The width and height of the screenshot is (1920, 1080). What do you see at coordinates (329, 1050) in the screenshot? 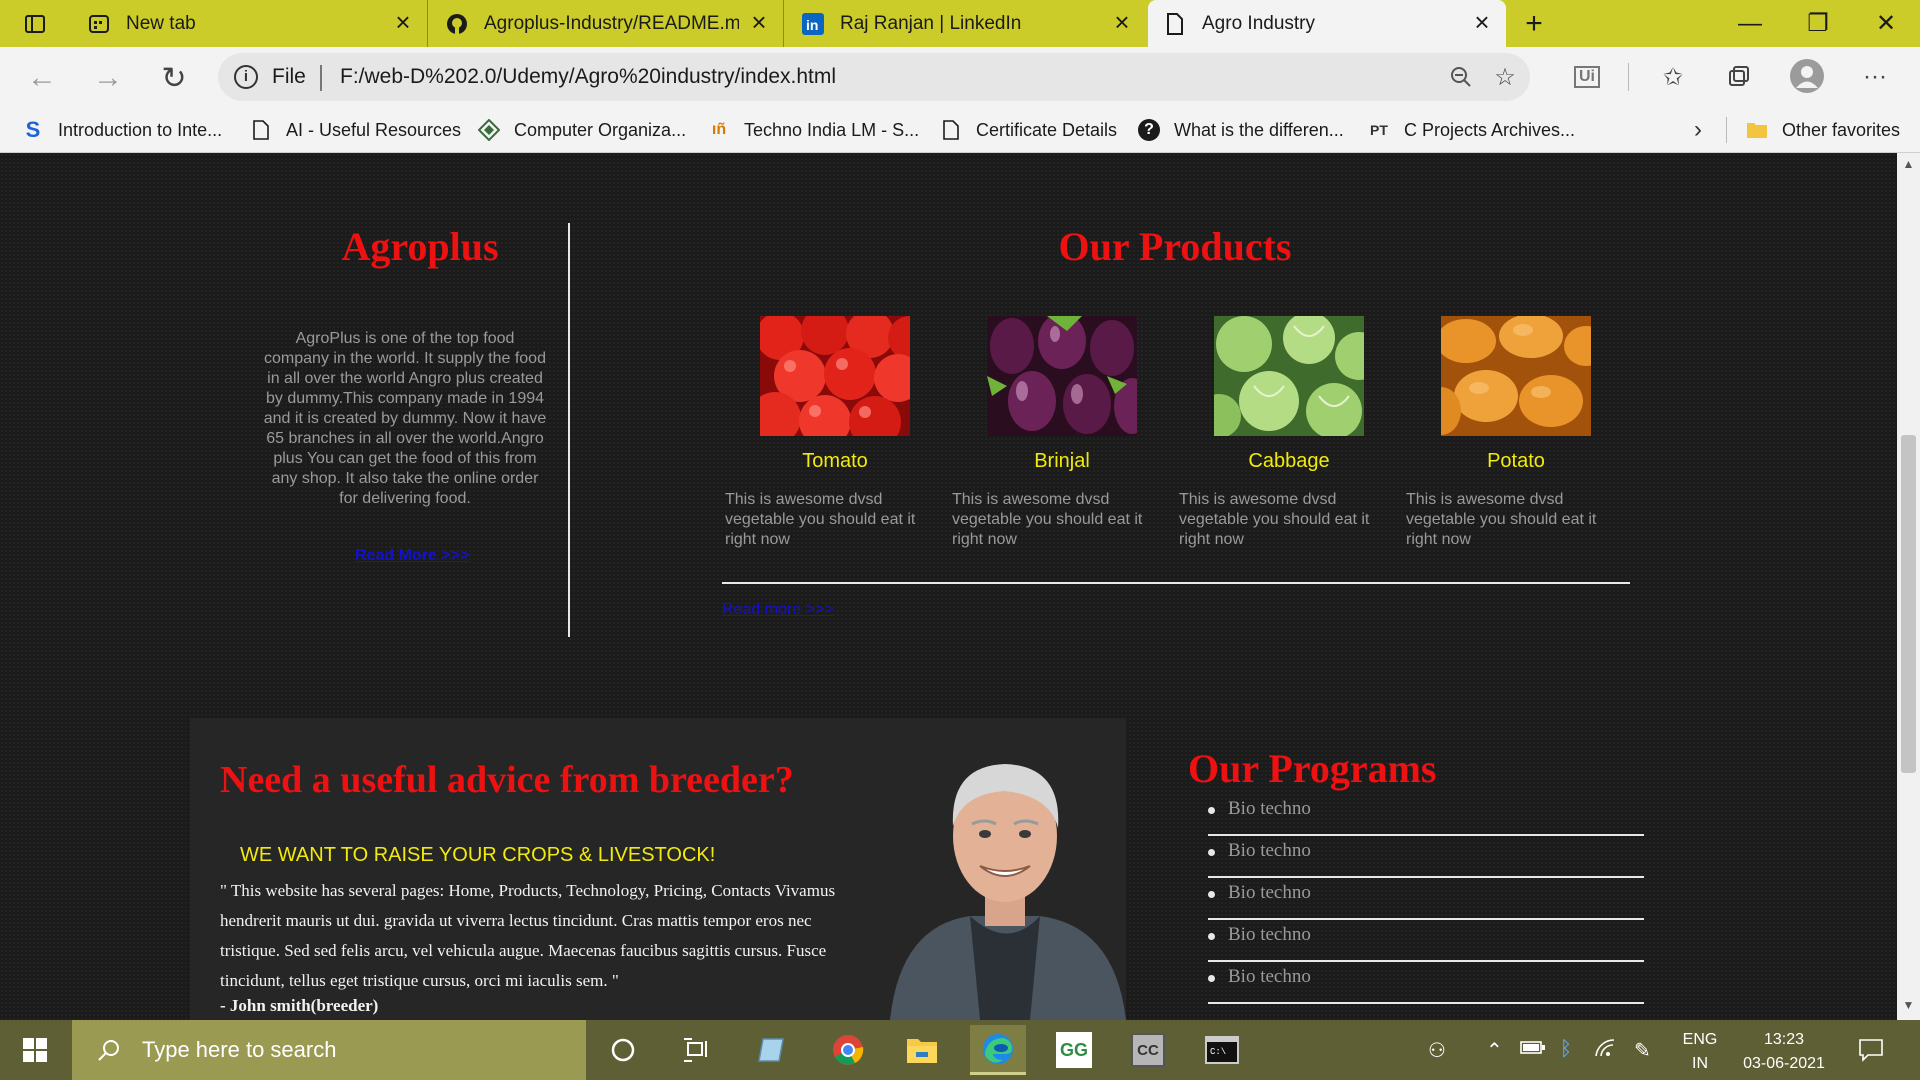
I see `taskbar-search: Type here to search` at bounding box center [329, 1050].